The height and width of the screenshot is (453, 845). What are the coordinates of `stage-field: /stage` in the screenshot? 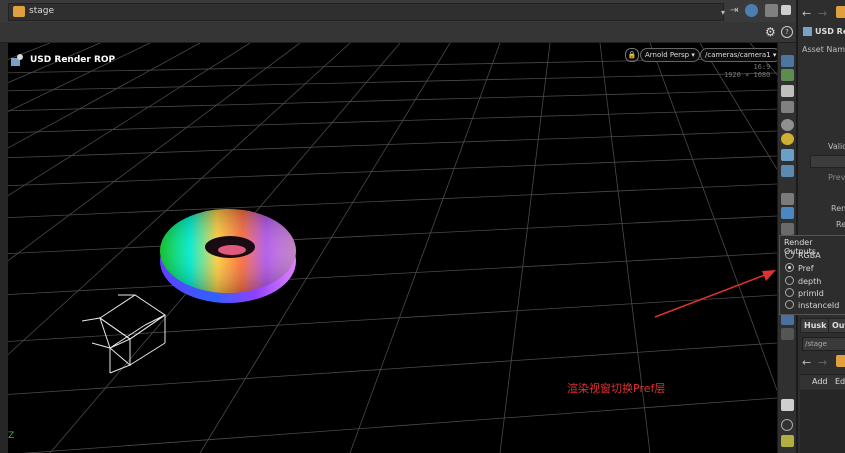 It's located at (823, 344).